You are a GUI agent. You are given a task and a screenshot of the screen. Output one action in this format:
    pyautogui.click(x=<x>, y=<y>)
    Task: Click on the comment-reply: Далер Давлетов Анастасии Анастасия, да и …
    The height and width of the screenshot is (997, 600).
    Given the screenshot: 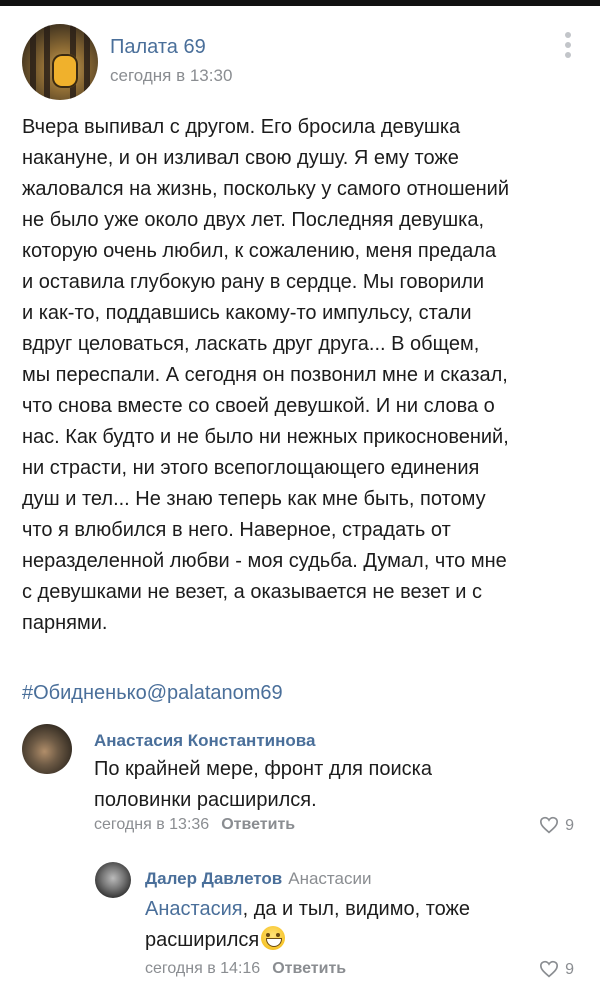 What is the action you would take?
    pyautogui.click(x=338, y=927)
    